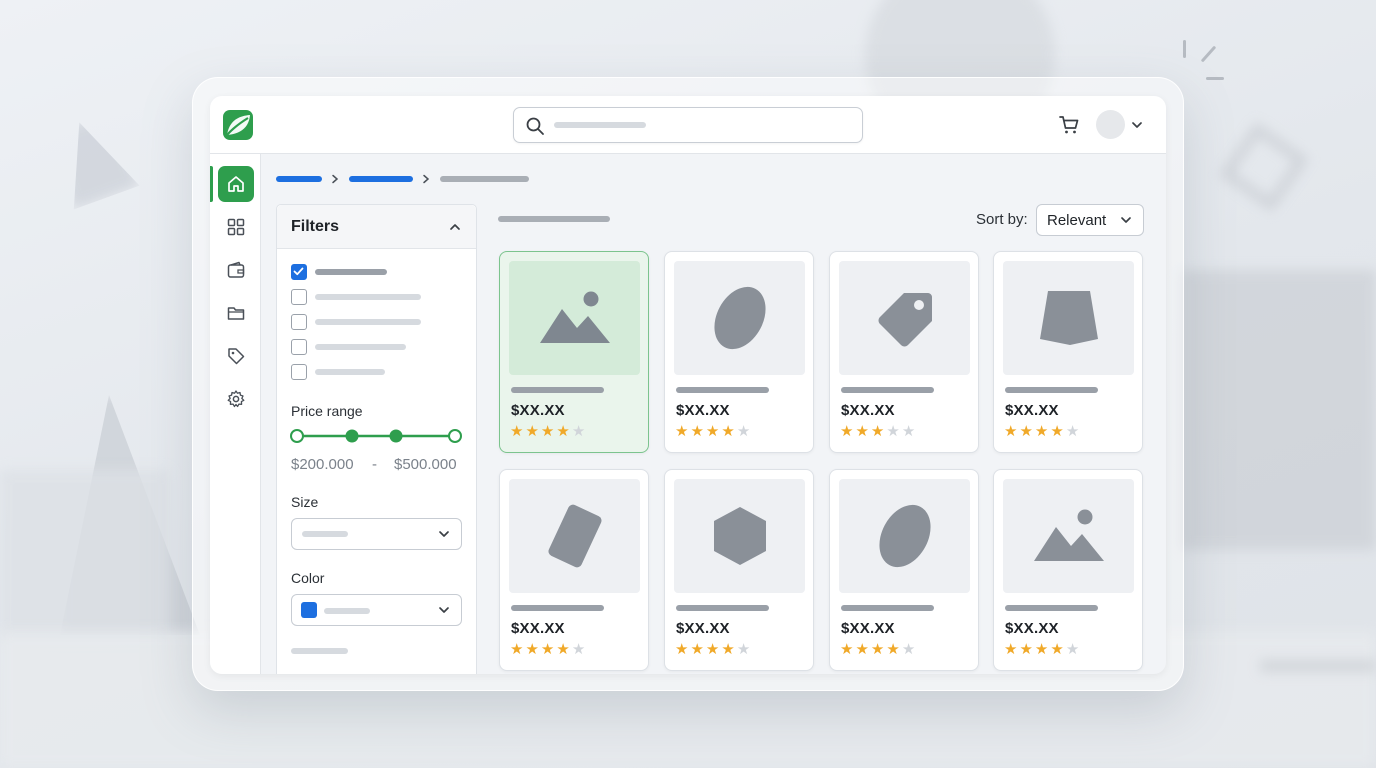 The height and width of the screenshot is (768, 1376). Describe the element at coordinates (1318, 666) in the screenshot. I see `background-shape` at that location.